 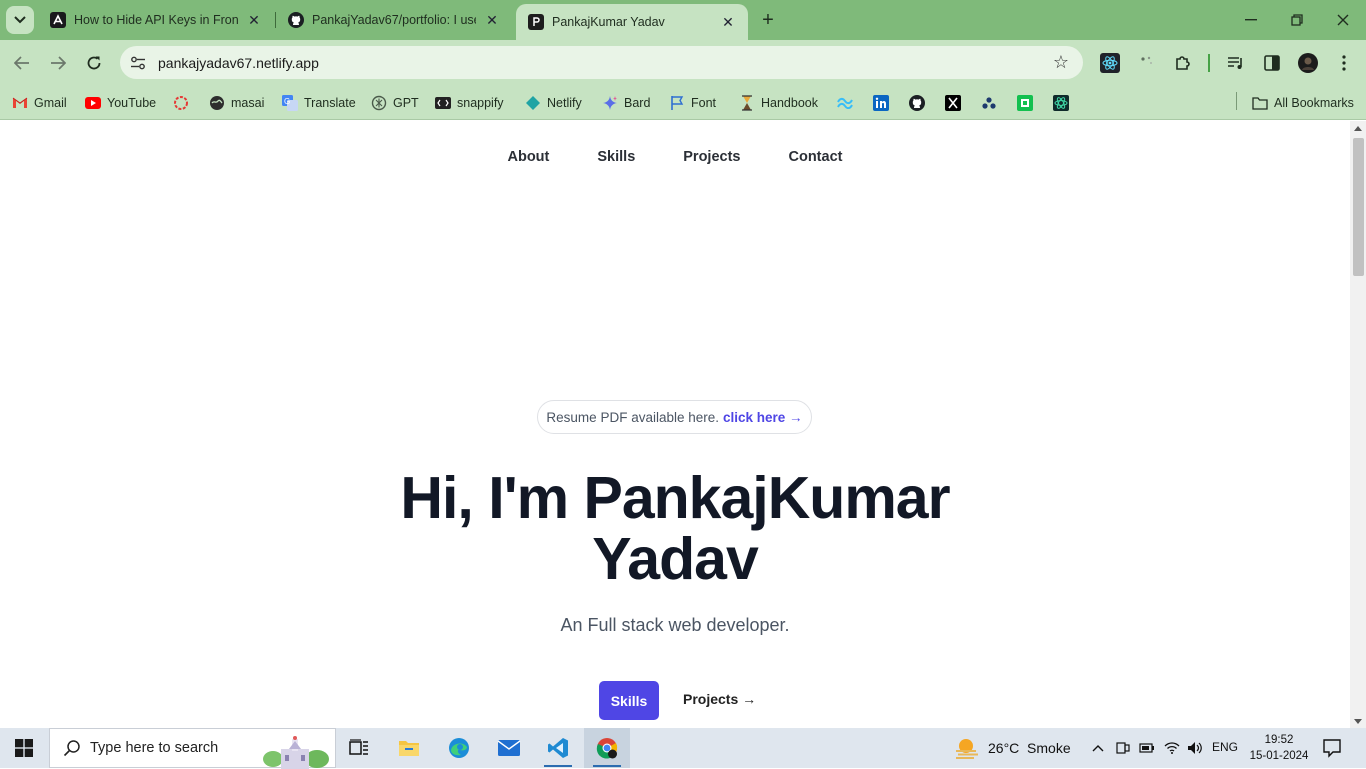 I want to click on start-button, so click(x=24, y=748).